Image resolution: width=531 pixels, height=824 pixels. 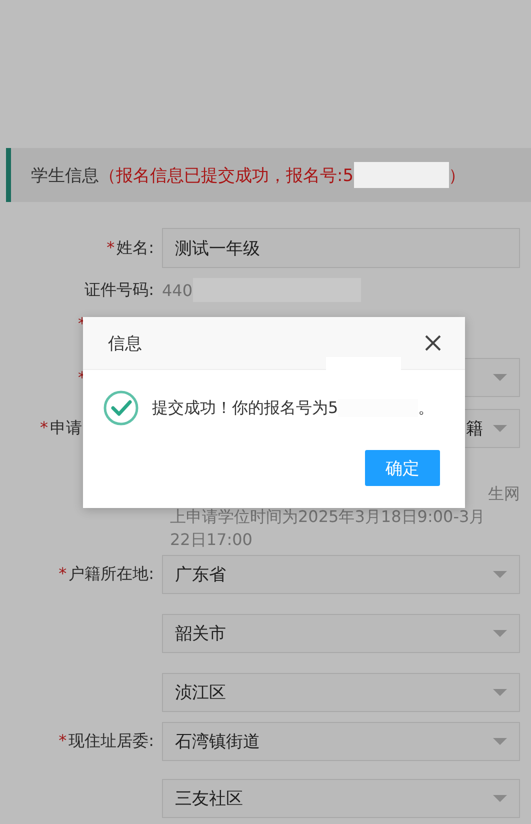 What do you see at coordinates (341, 741) in the screenshot?
I see `select-field: 石湾镇街道` at bounding box center [341, 741].